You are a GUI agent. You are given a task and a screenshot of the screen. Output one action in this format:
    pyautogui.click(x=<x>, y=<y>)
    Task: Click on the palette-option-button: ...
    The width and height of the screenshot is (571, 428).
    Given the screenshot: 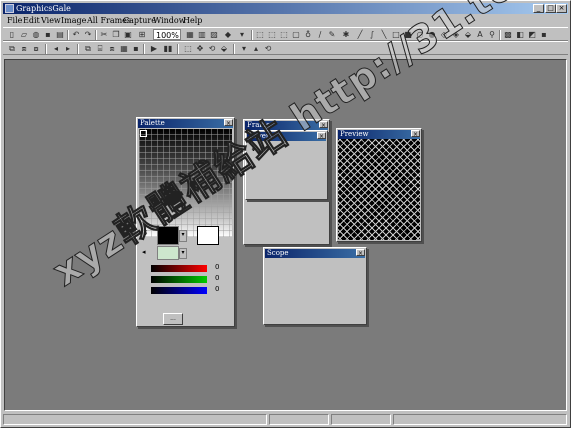 What is the action you would take?
    pyautogui.click(x=173, y=319)
    